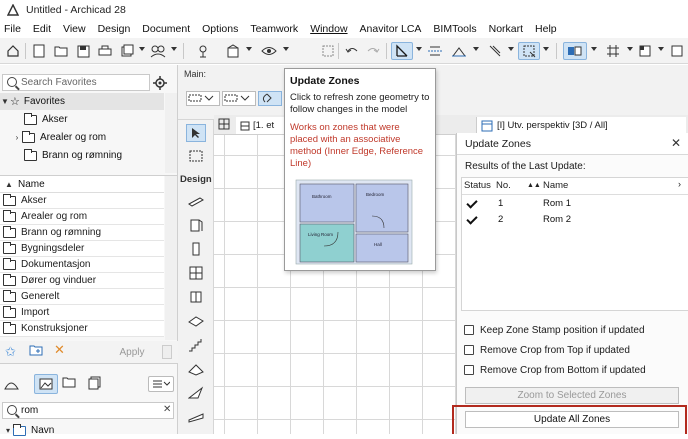 The height and width of the screenshot is (439, 688). What do you see at coordinates (82, 430) in the screenshot?
I see `library-result-row: ▾ Navn` at bounding box center [82, 430].